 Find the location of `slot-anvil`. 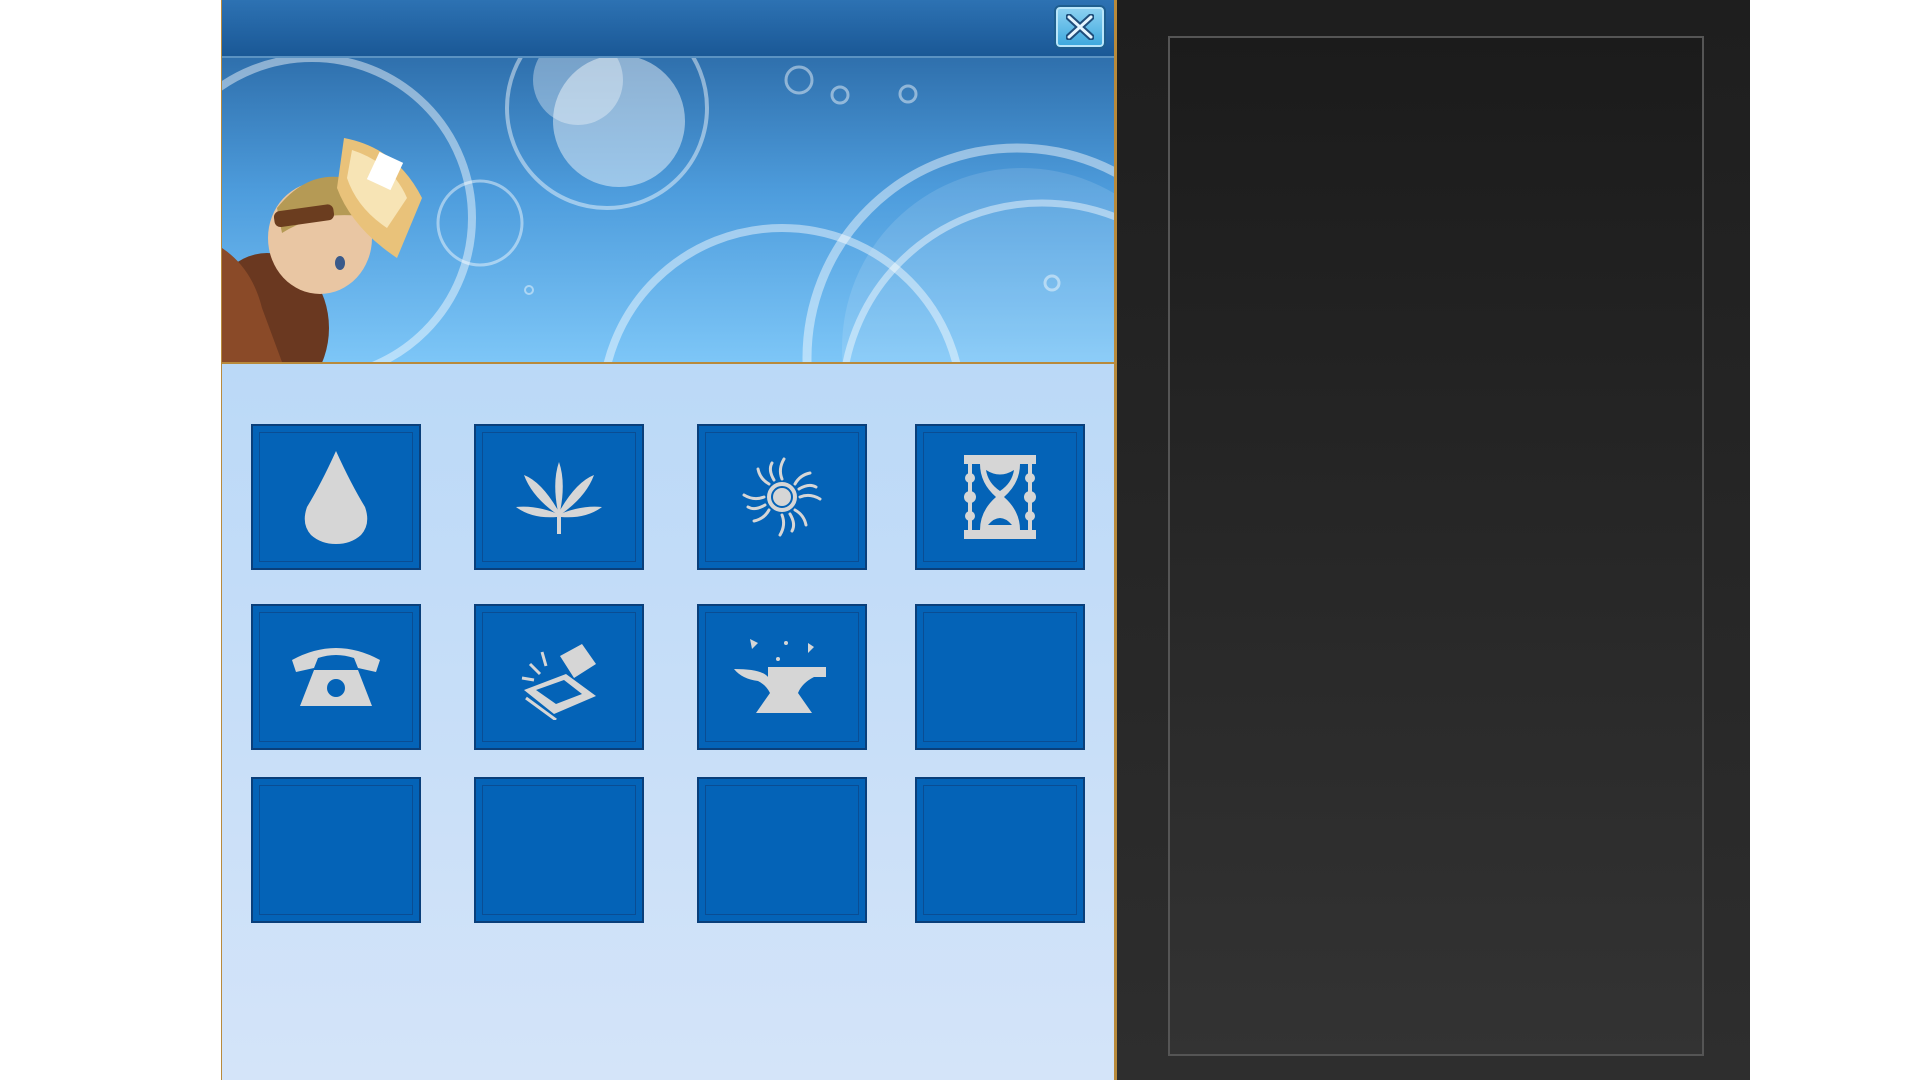

slot-anvil is located at coordinates (782, 677).